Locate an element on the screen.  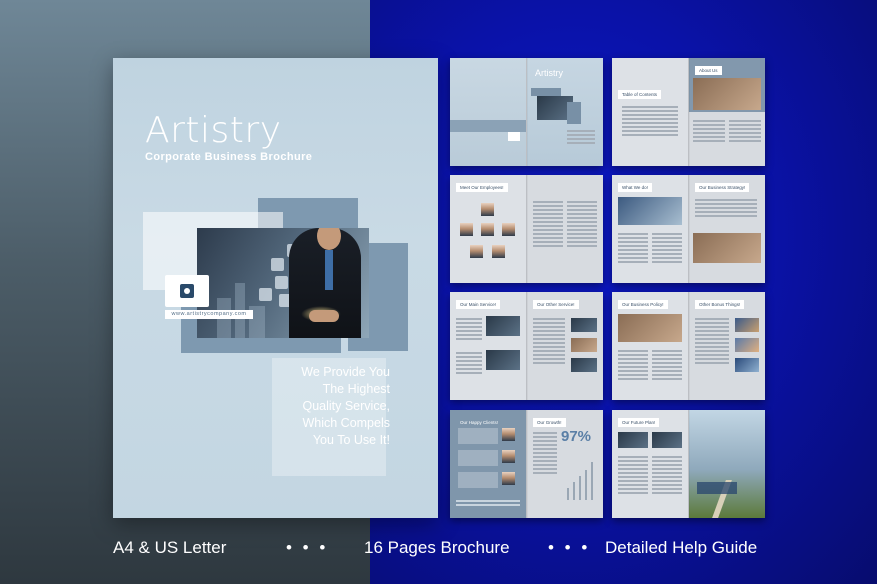
feature-help-guide: Detailed Help Guide is located at coordinates (681, 547).